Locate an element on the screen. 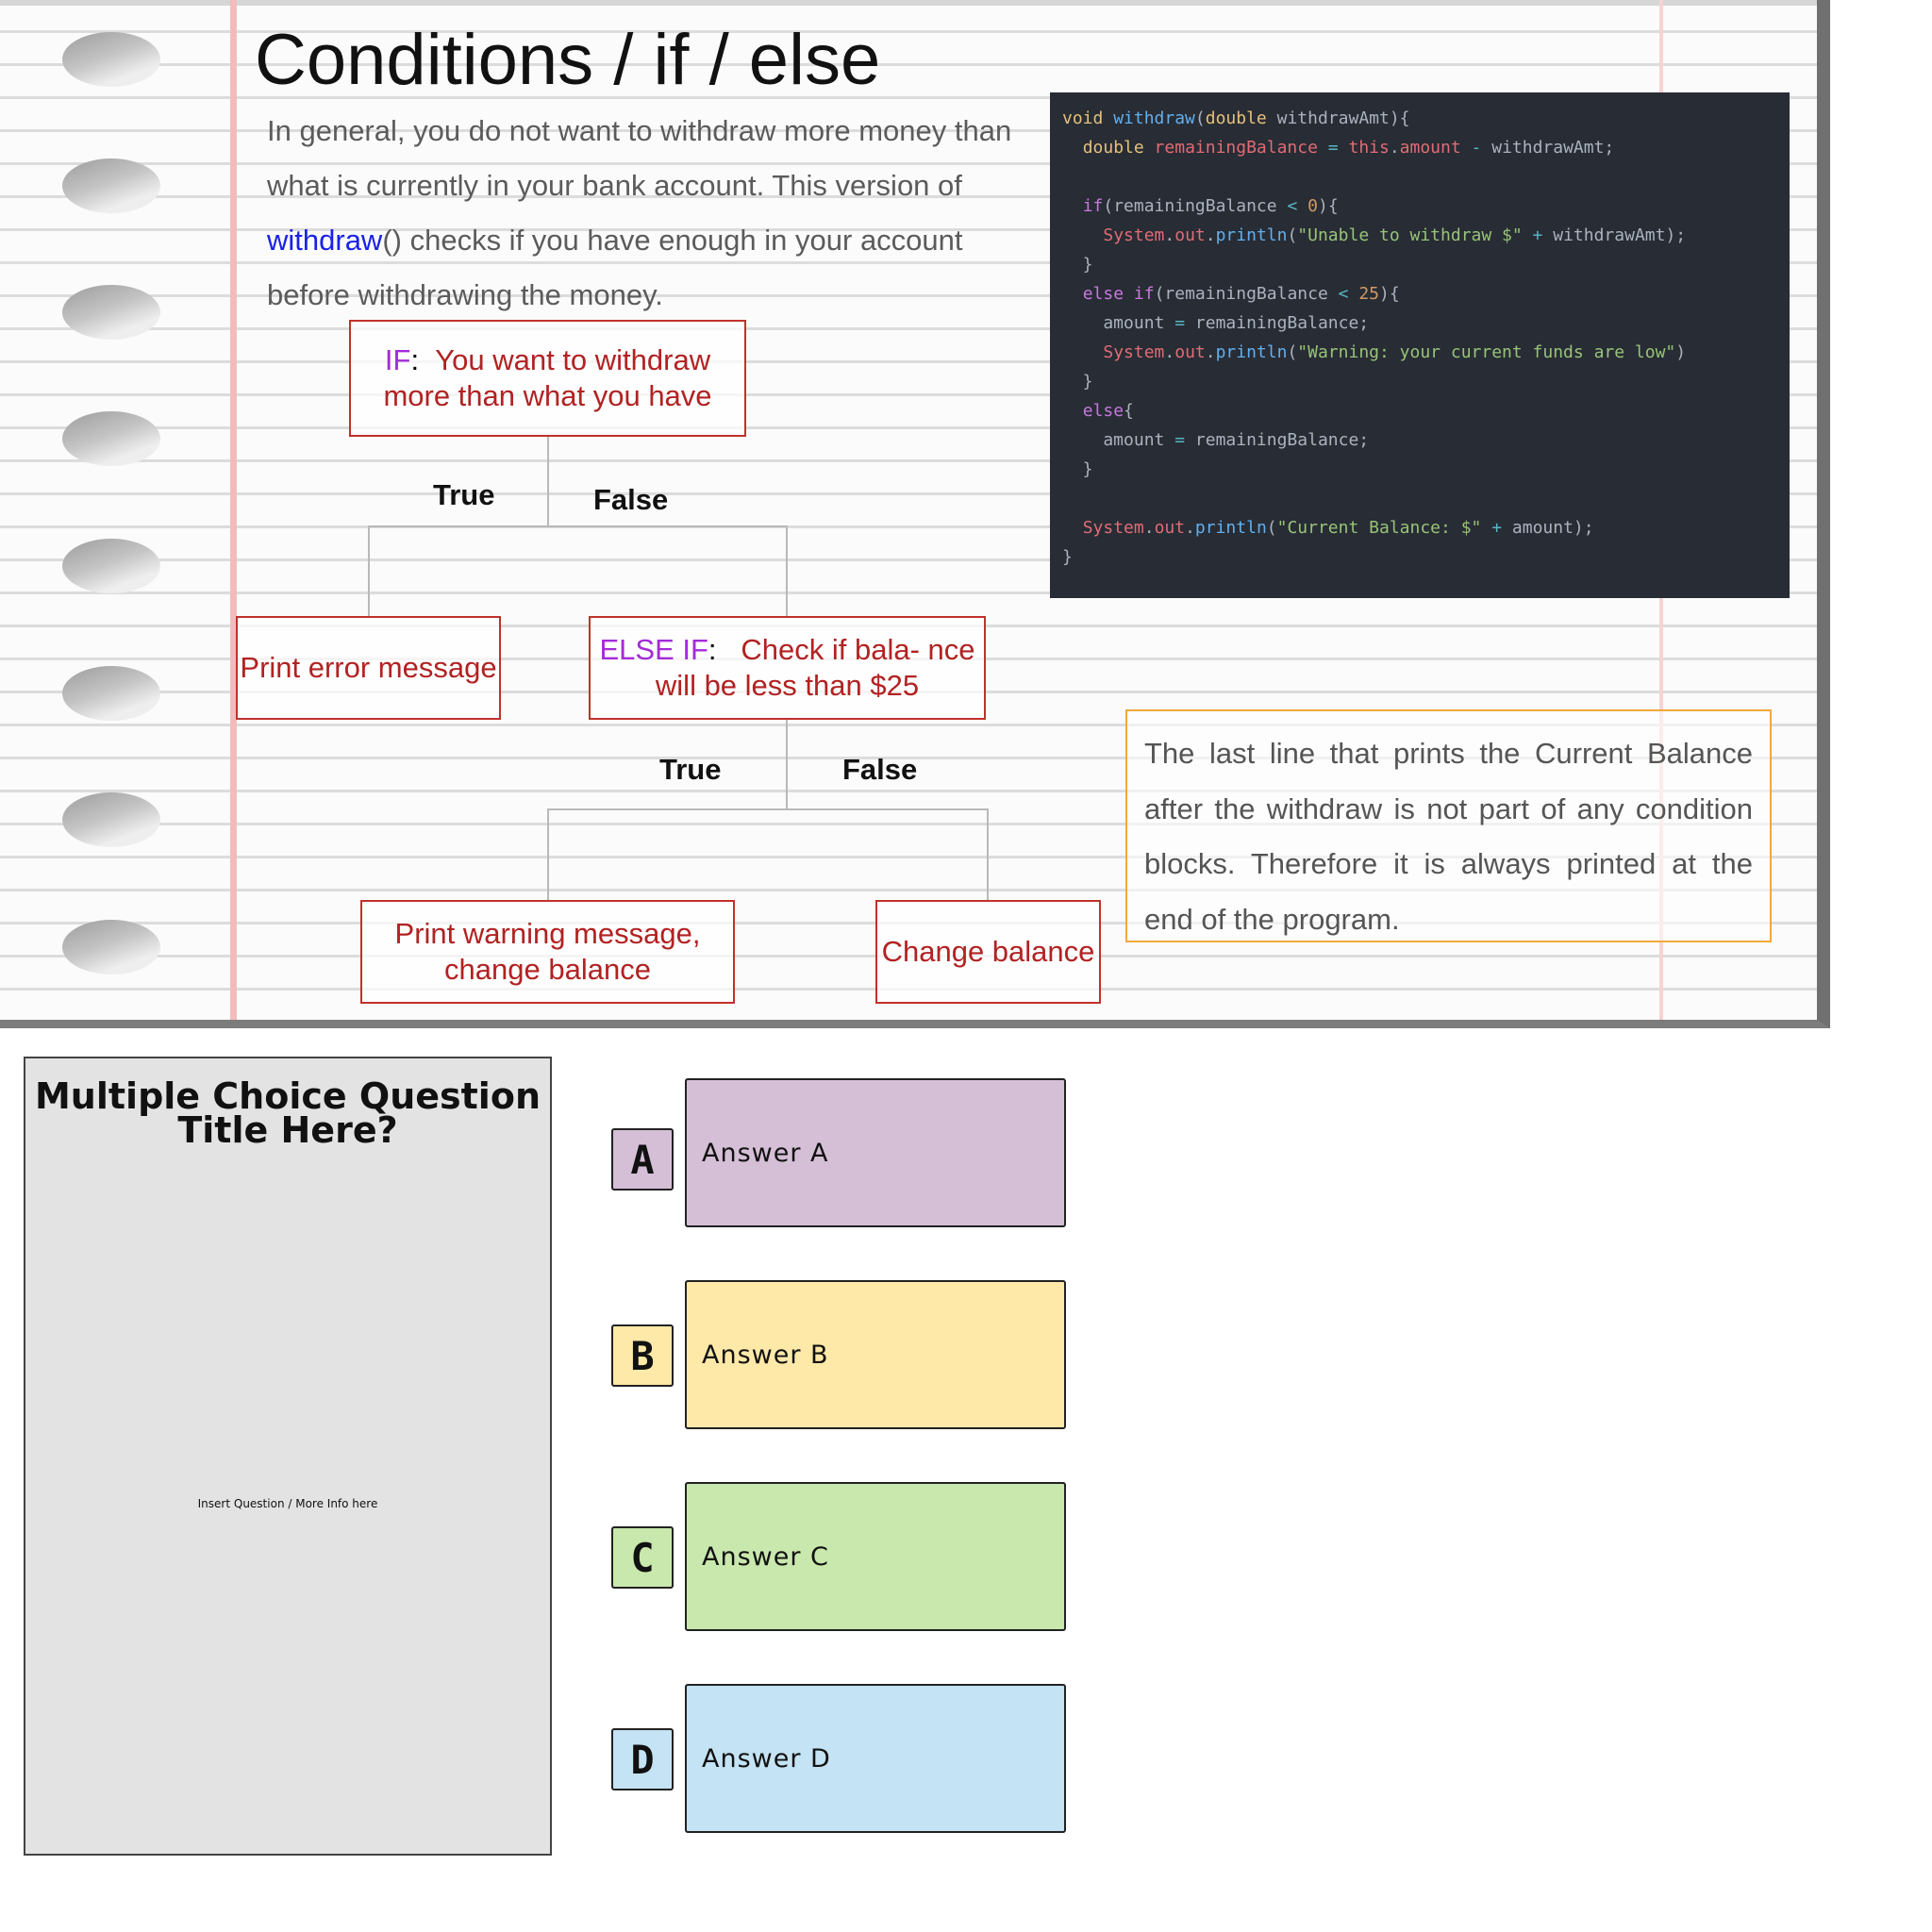 The image size is (1932, 1932). print-error-box: Print error message is located at coordinates (369, 668).